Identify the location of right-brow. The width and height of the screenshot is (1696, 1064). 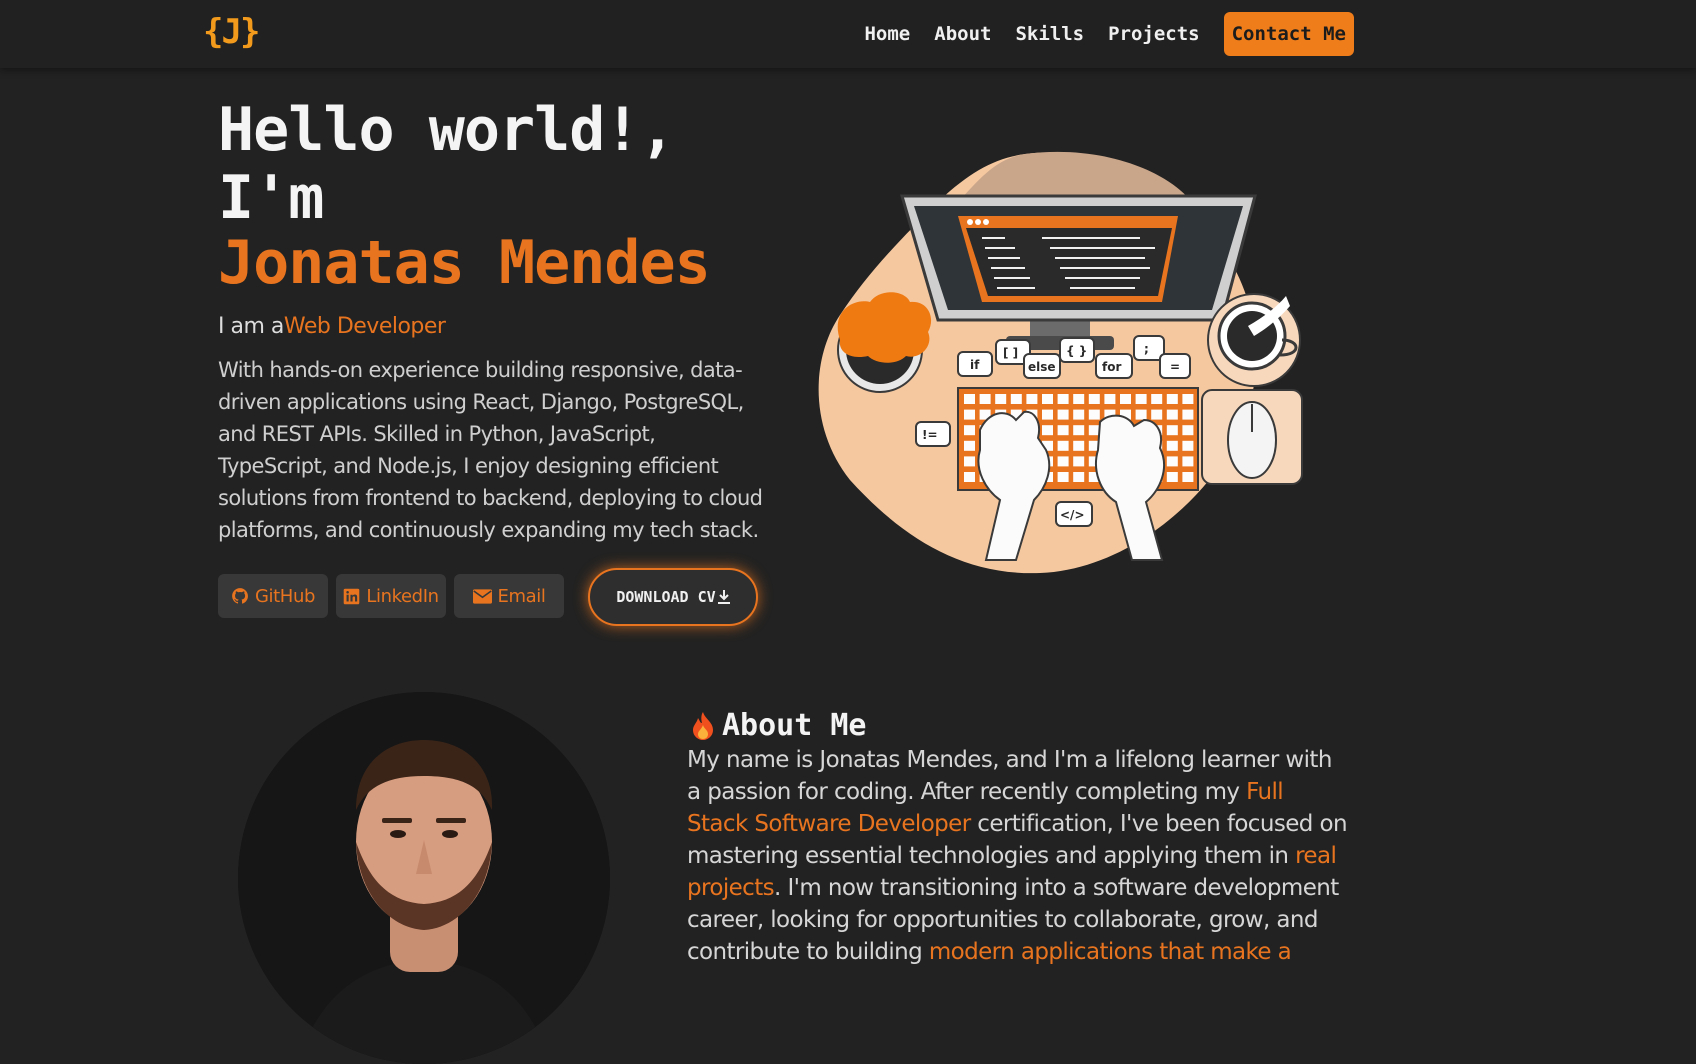
(451, 820).